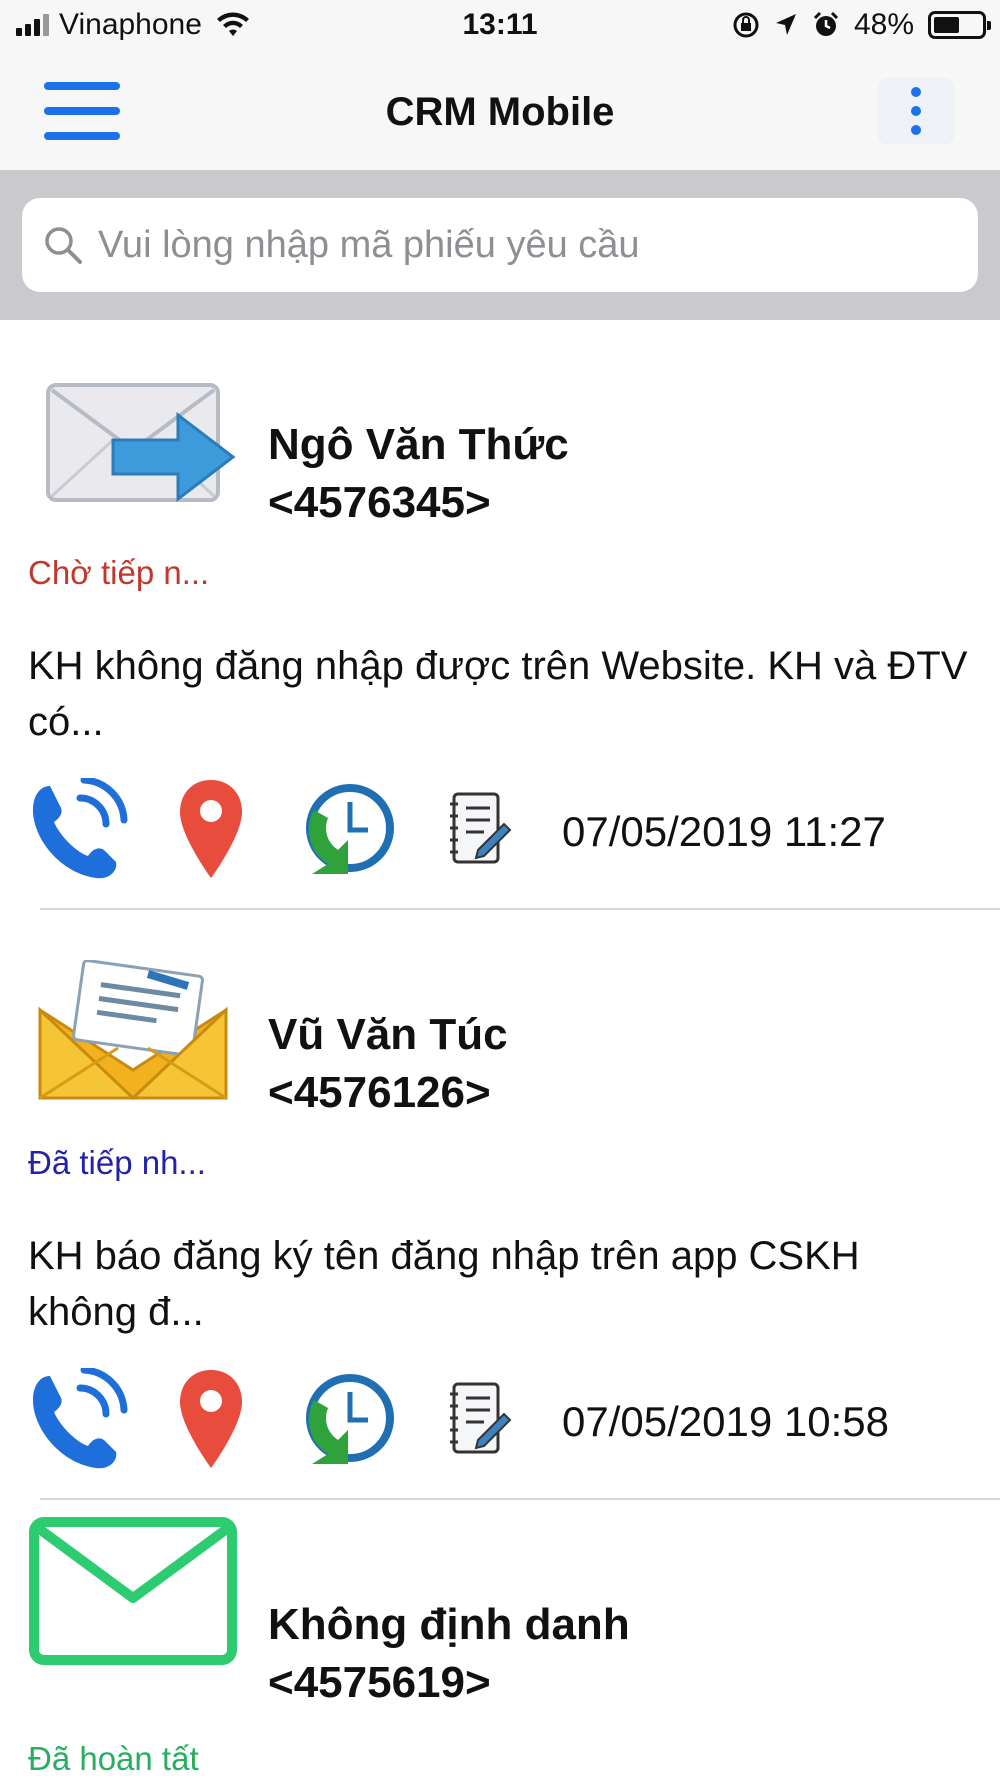 The height and width of the screenshot is (1778, 1000). What do you see at coordinates (959, 25) in the screenshot?
I see `battery-icon` at bounding box center [959, 25].